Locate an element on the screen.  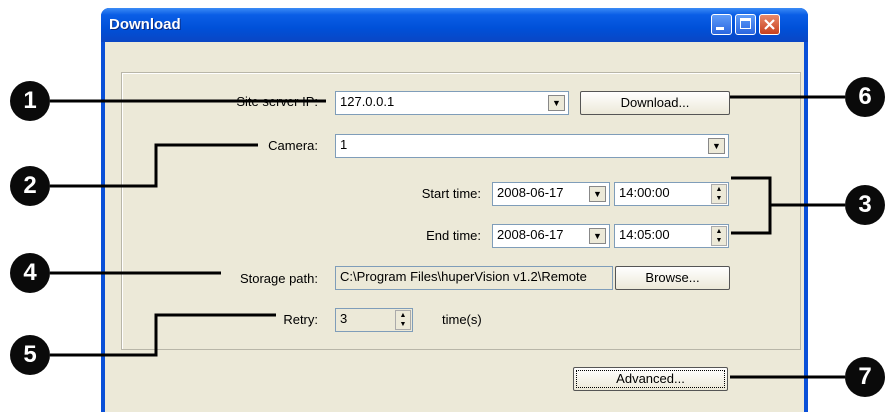
callout-badge-2: 2 is located at coordinates (30, 186).